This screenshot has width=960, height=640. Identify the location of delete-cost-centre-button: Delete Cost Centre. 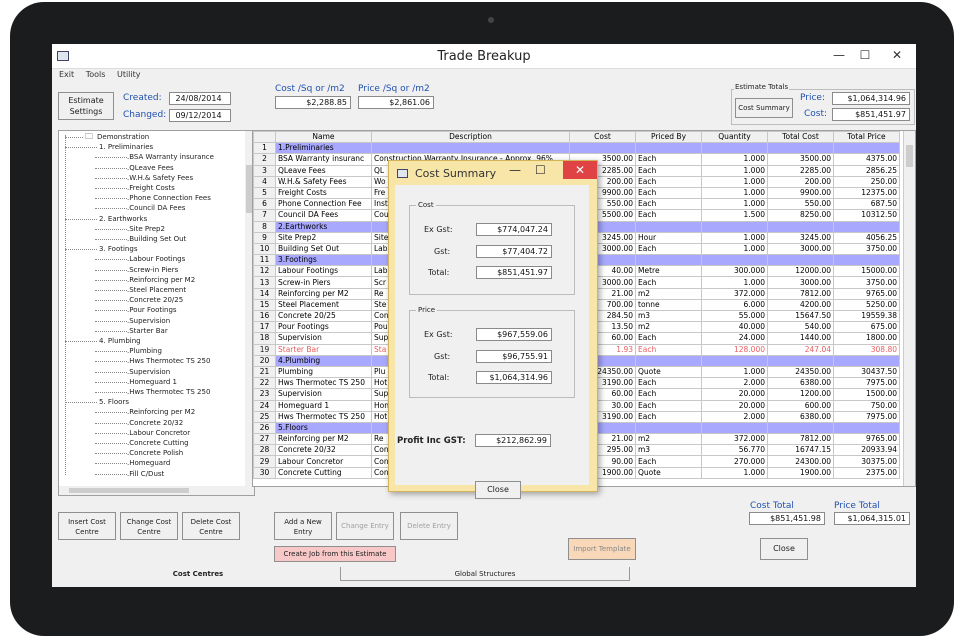
(211, 526).